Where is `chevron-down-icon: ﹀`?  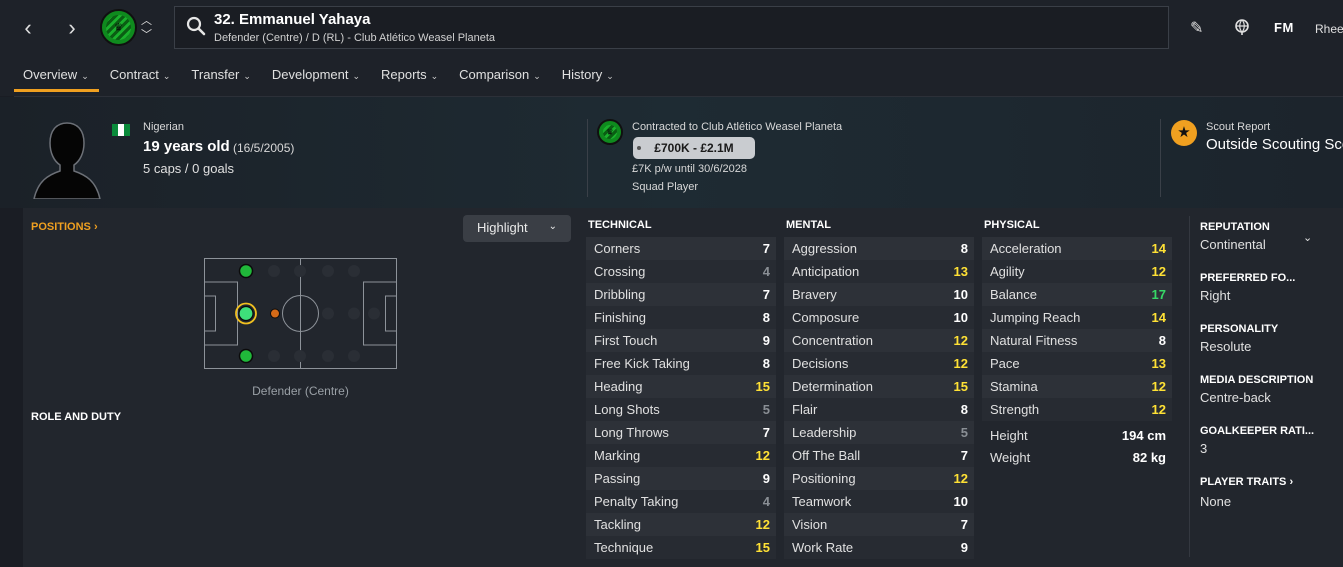 chevron-down-icon: ﹀ is located at coordinates (146, 35).